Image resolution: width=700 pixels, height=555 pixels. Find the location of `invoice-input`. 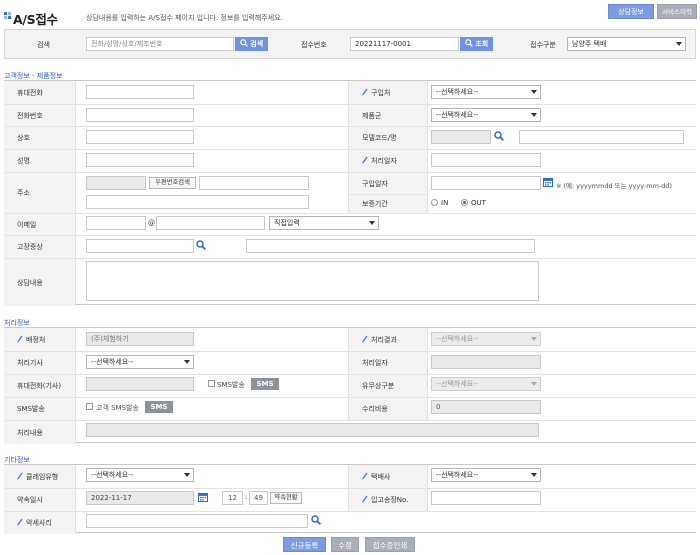

invoice-input is located at coordinates (486, 498).